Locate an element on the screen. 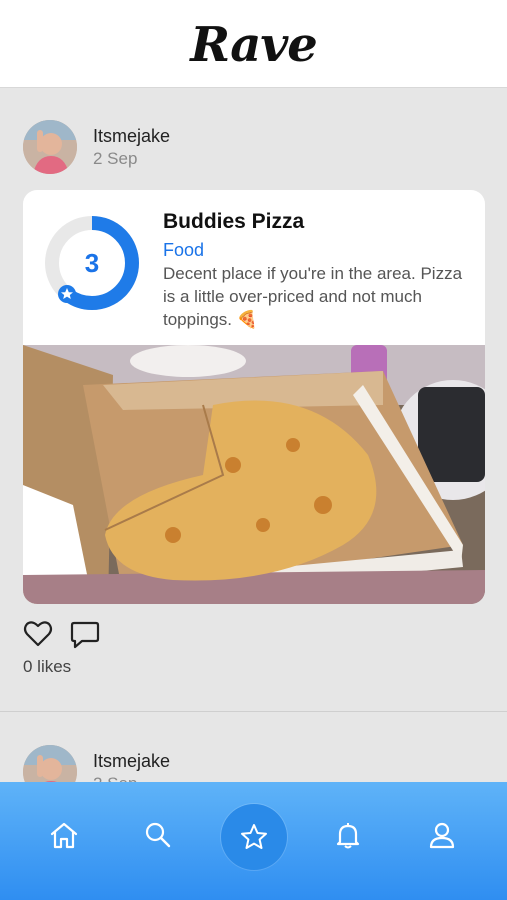 The width and height of the screenshot is (507, 900). rating-score: 3 is located at coordinates (92, 263).